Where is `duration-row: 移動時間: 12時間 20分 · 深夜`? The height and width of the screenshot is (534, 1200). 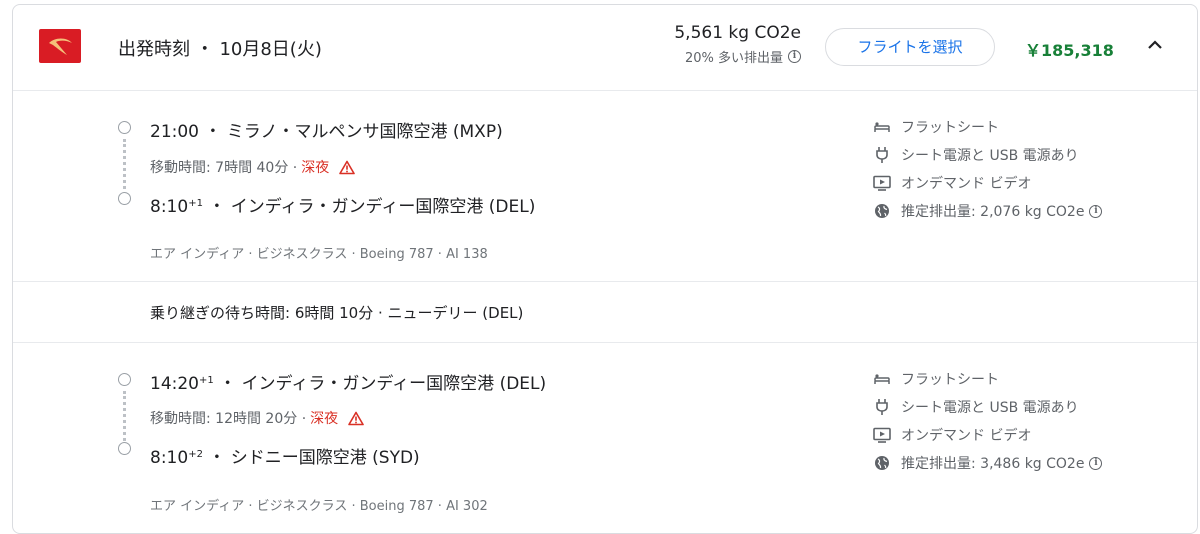
duration-row: 移動時間: 12時間 20分 · 深夜 is located at coordinates (257, 418).